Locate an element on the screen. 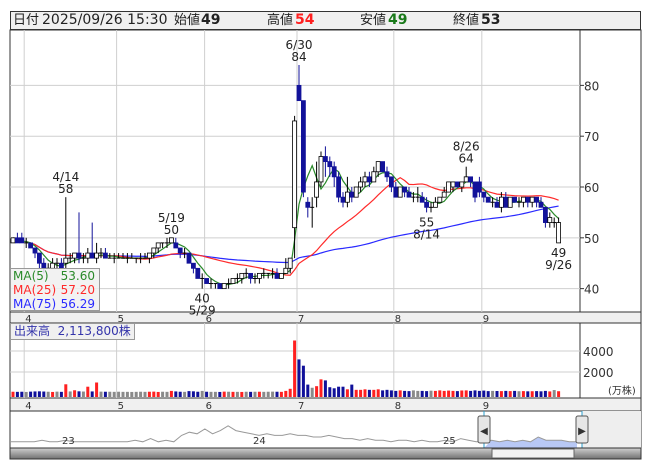 The image size is (653, 470). annotation-date: 5/29 is located at coordinates (202, 311).